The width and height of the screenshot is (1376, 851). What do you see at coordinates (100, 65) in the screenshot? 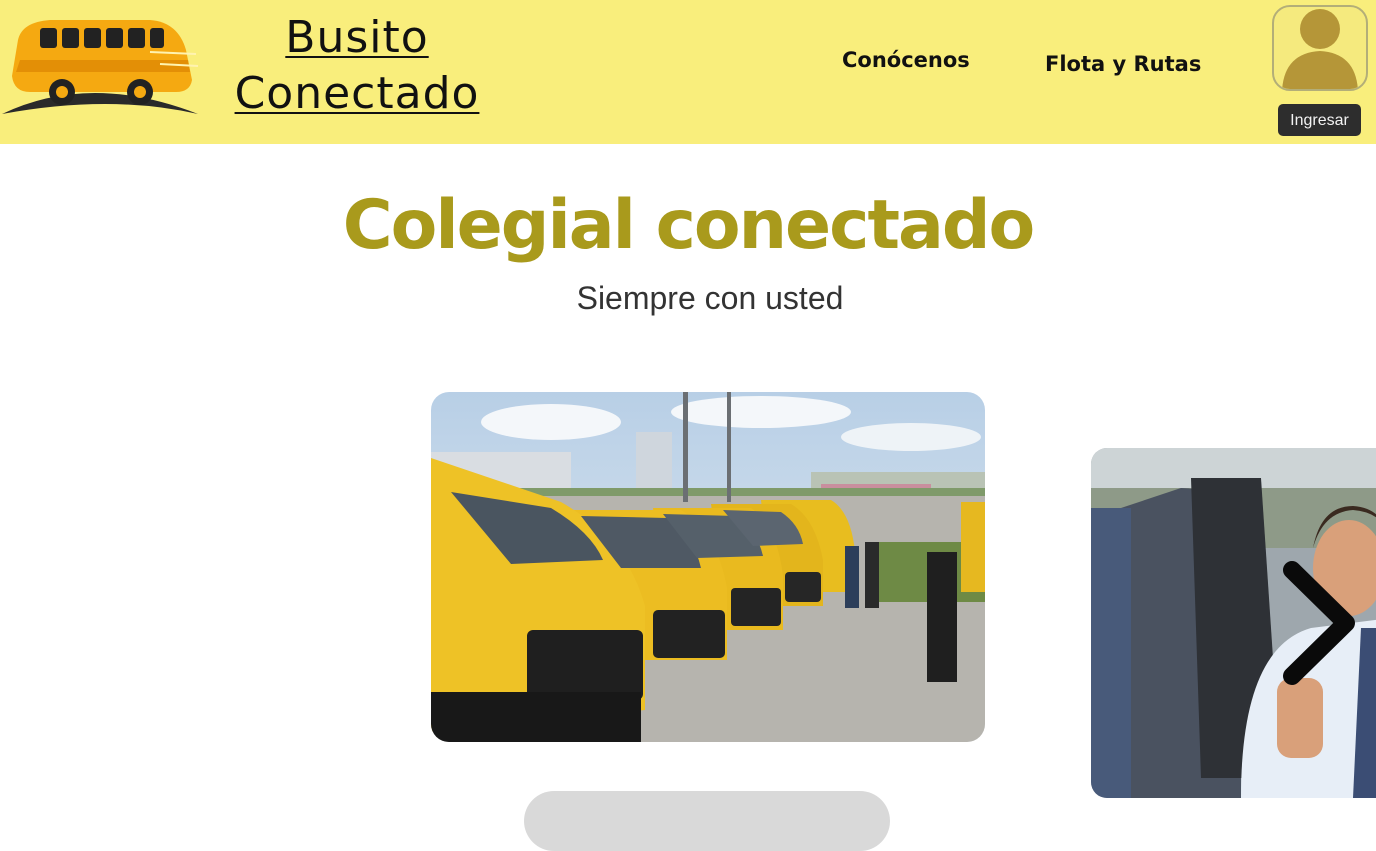
I see `bus-logo-icon` at bounding box center [100, 65].